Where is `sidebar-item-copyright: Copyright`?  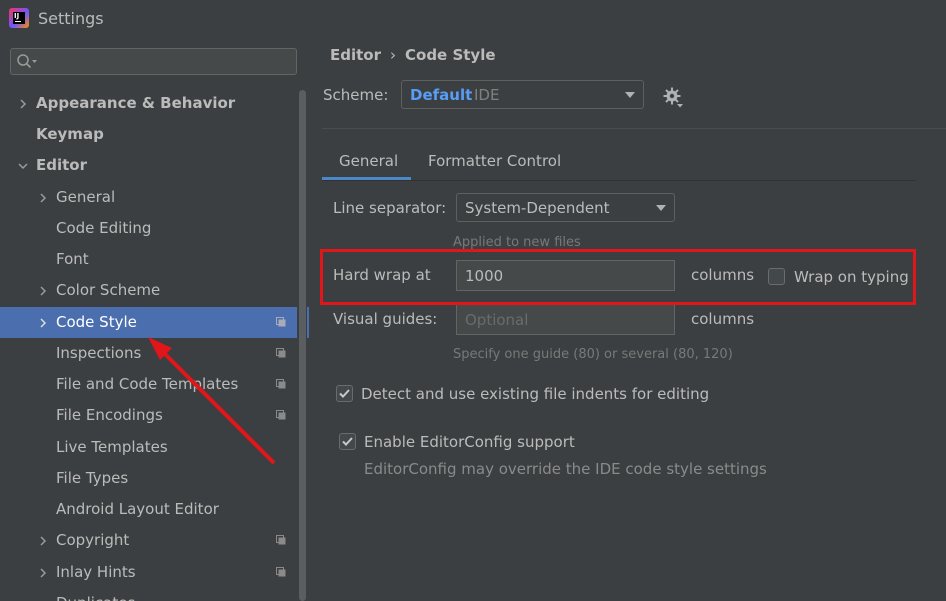
sidebar-item-copyright: Copyright is located at coordinates (148, 540).